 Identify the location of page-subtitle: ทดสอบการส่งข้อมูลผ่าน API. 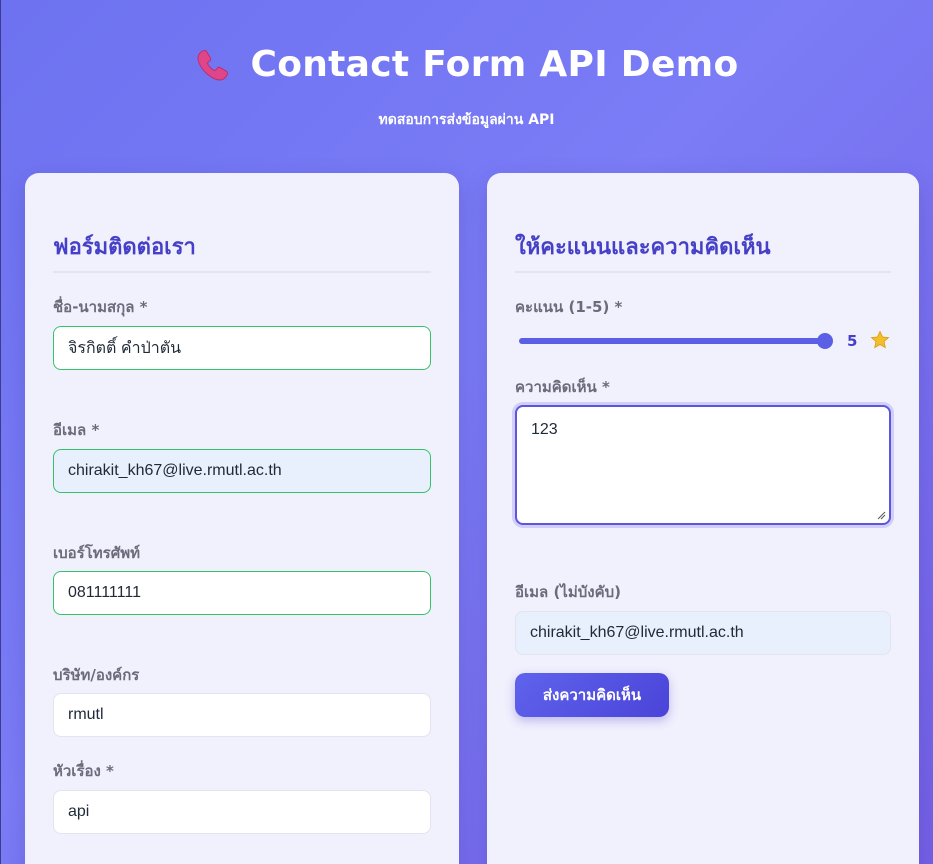
(466, 120).